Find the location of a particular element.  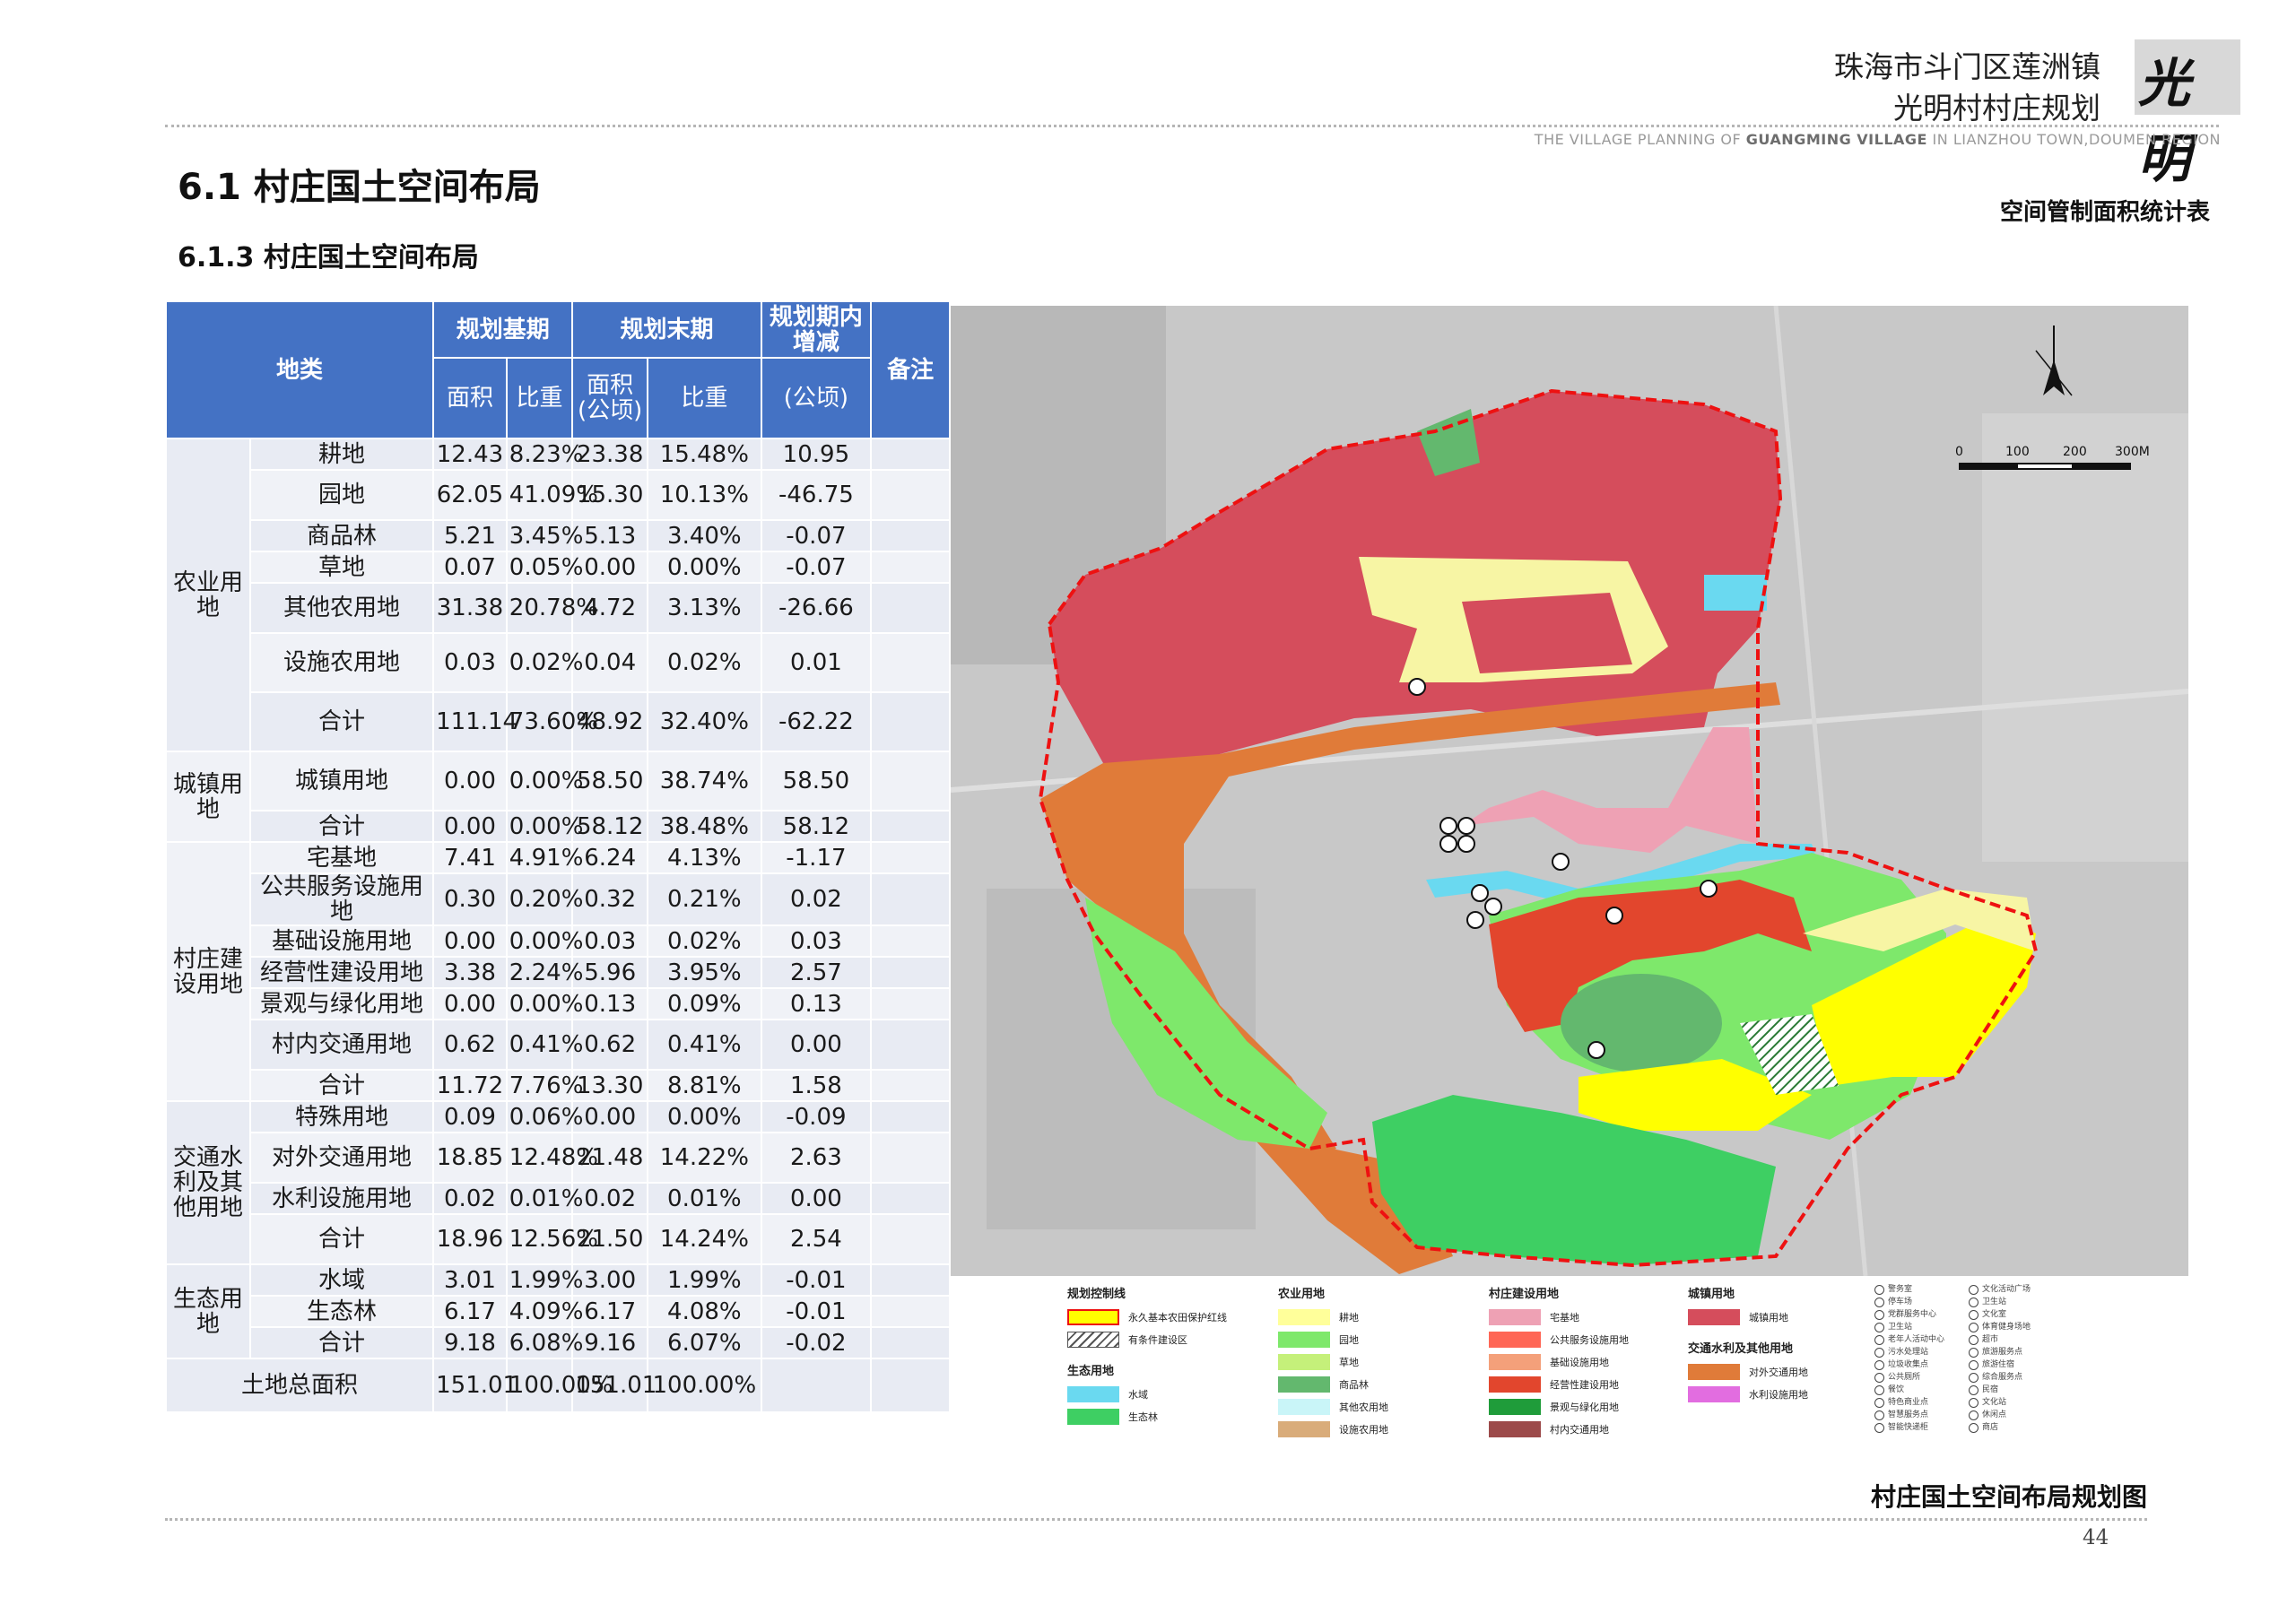

ratio-end-cell: 32.40% is located at coordinates (704, 721).